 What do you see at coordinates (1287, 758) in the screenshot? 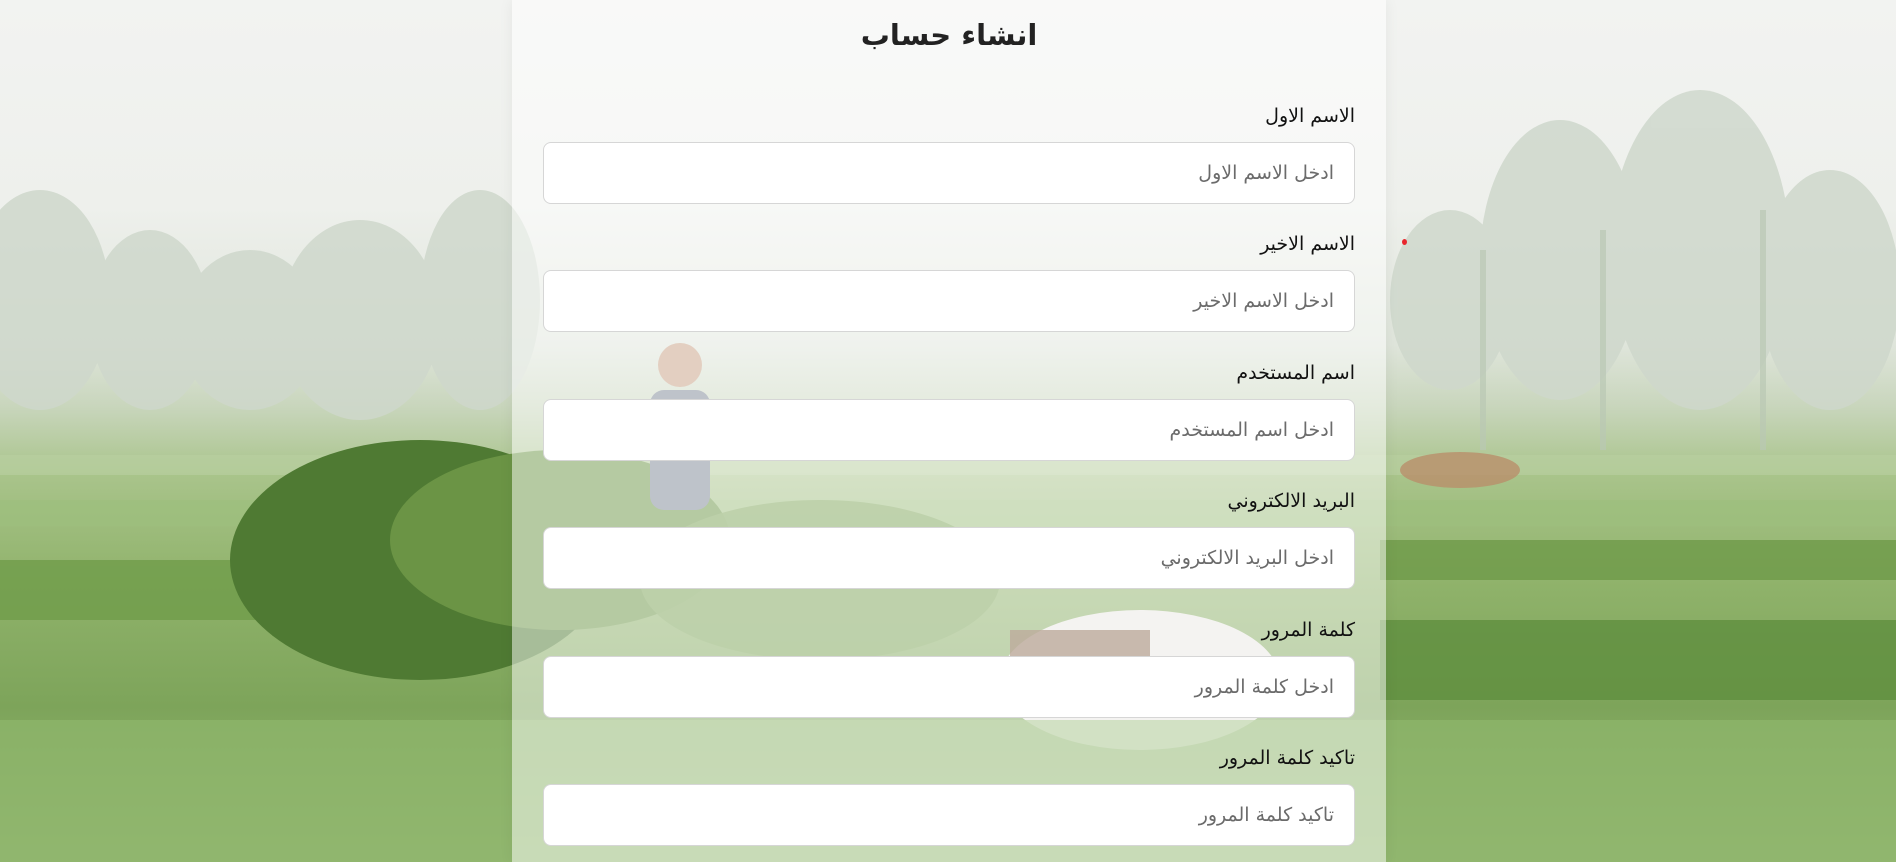
I see `confirm-password-label: تاكيد كلمة المرور` at bounding box center [1287, 758].